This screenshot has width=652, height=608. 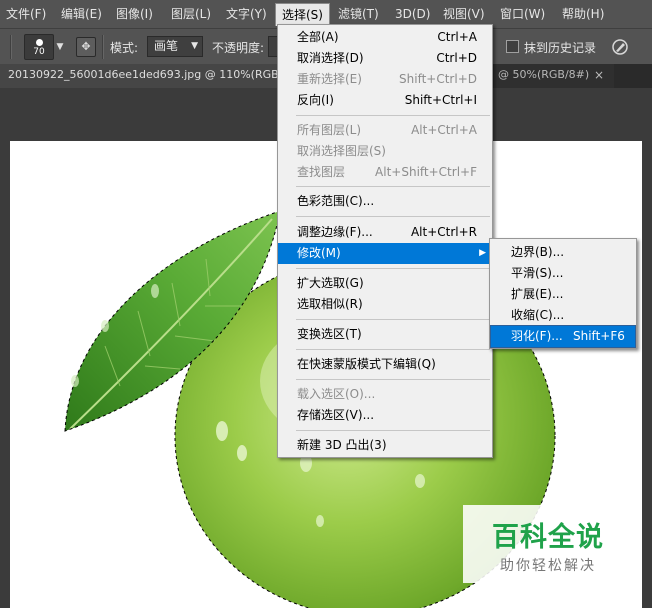 I want to click on menu-item-label: 查找图层, so click(x=321, y=172).